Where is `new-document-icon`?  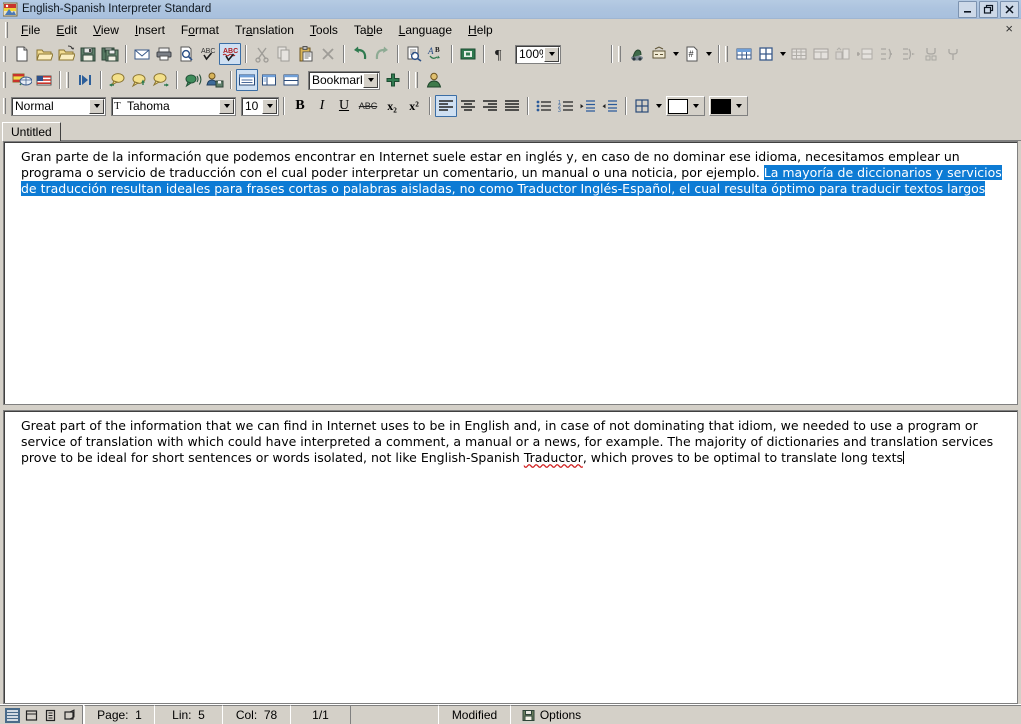 new-document-icon is located at coordinates (22, 54).